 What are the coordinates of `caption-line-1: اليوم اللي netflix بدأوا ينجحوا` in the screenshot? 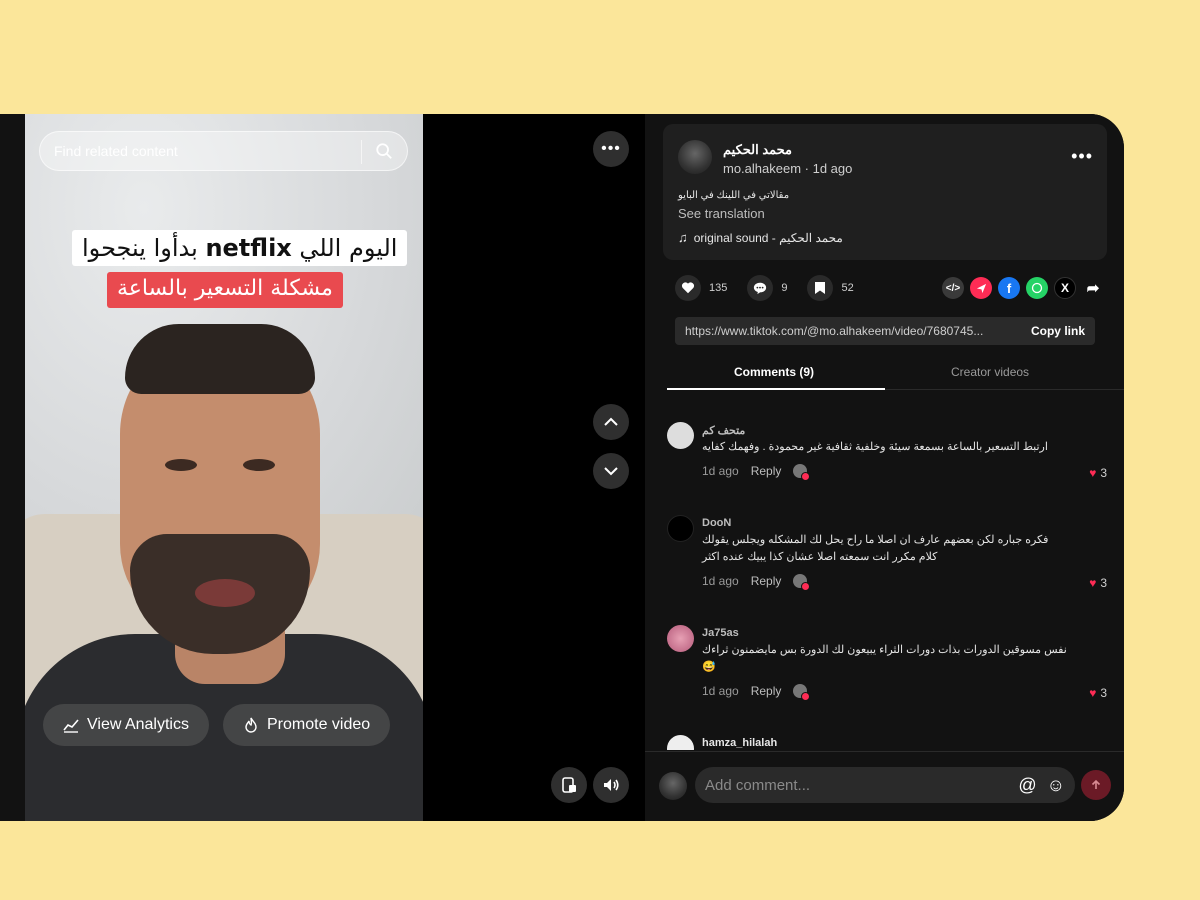 It's located at (240, 248).